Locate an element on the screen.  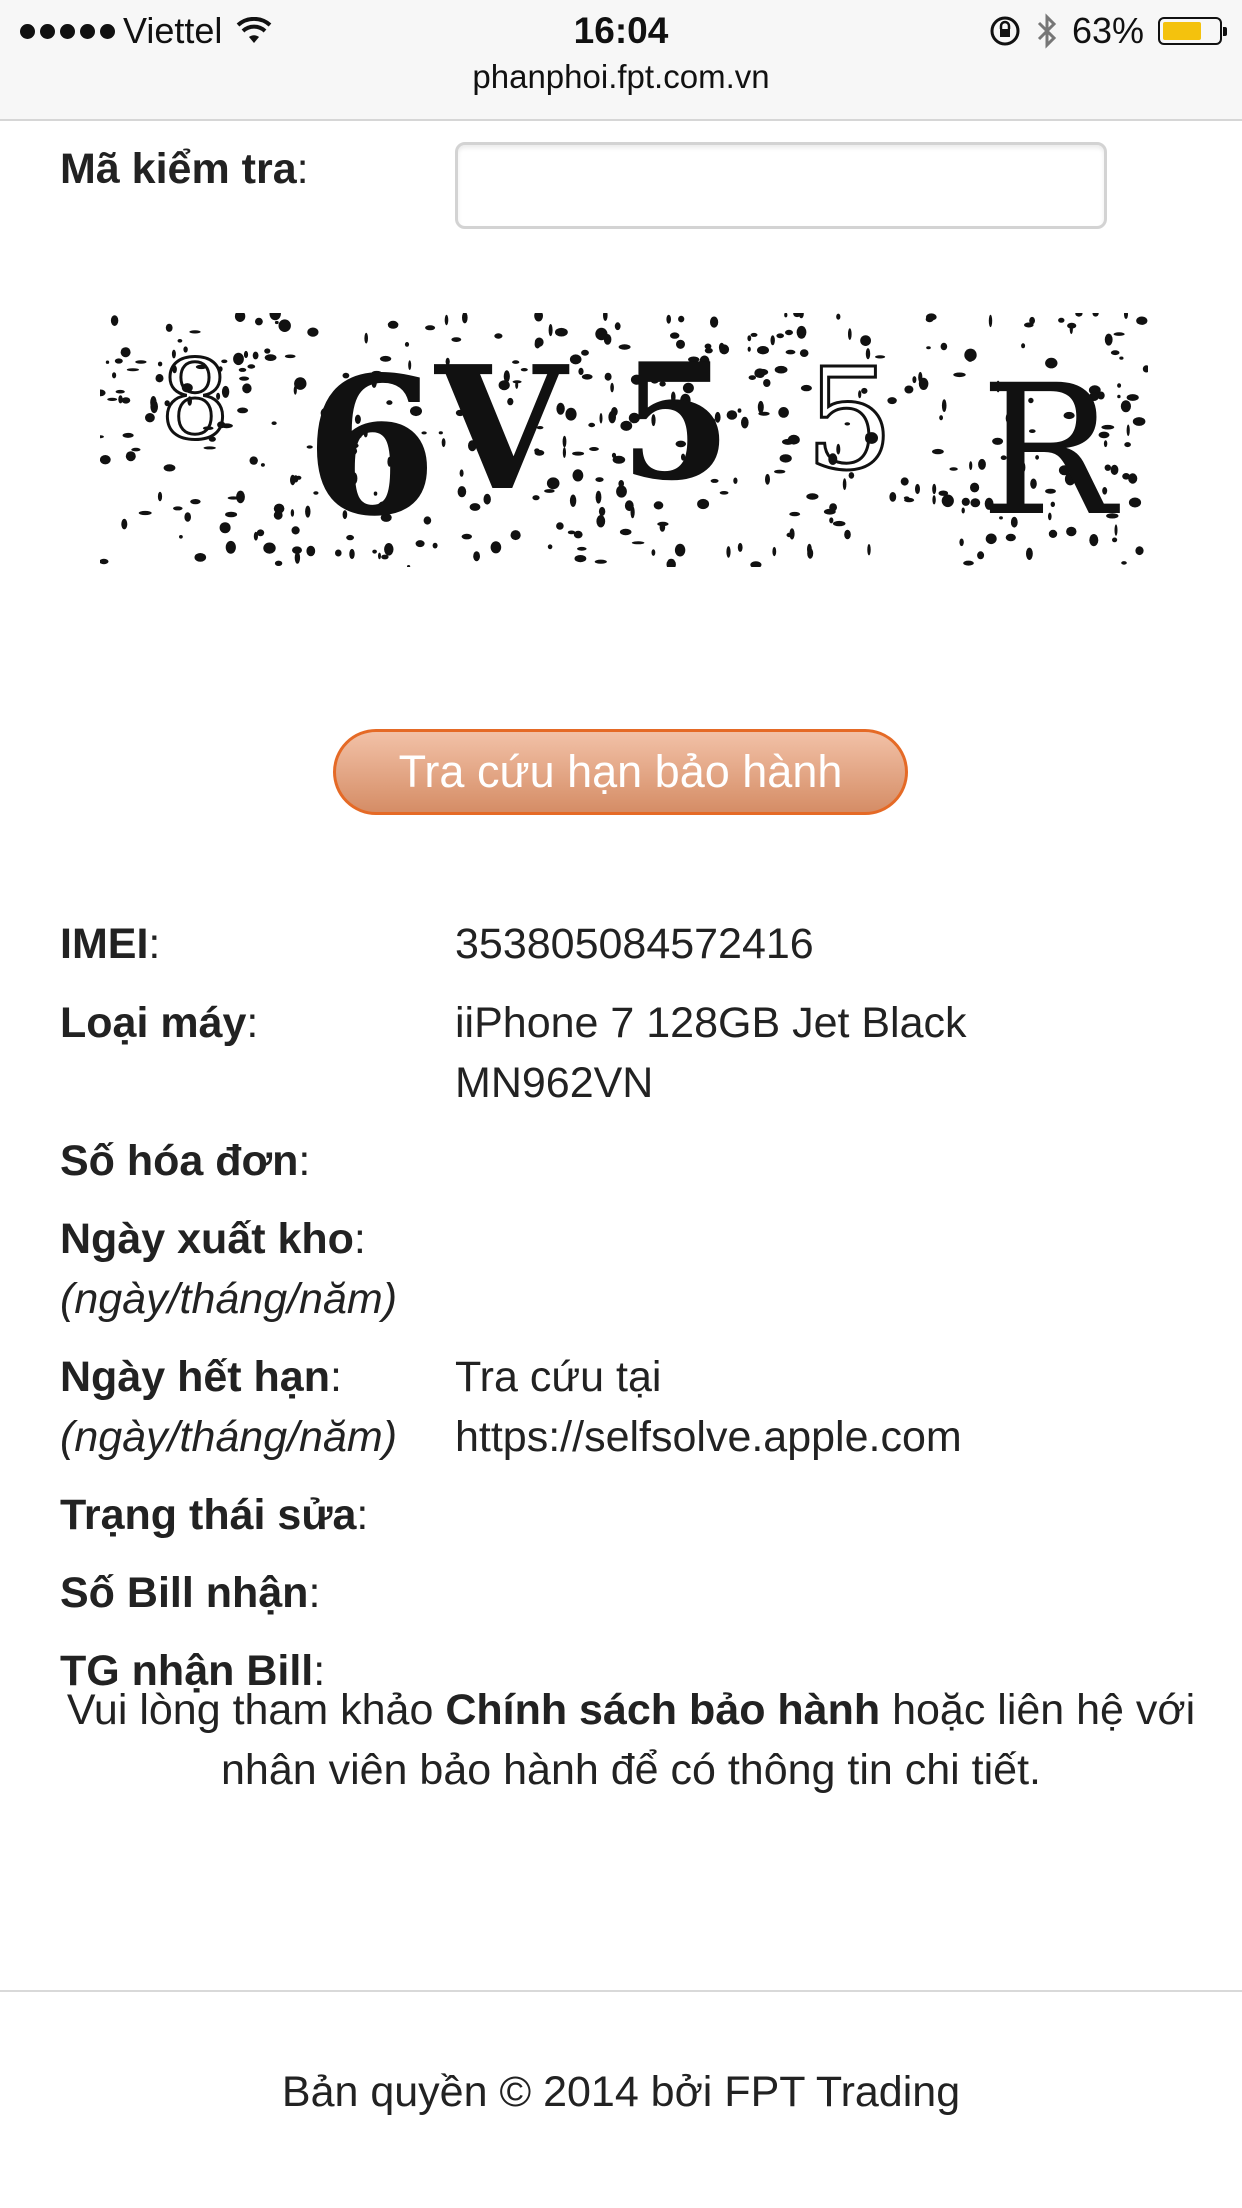
captcha-char-4: 5 is located at coordinates (675, 422).